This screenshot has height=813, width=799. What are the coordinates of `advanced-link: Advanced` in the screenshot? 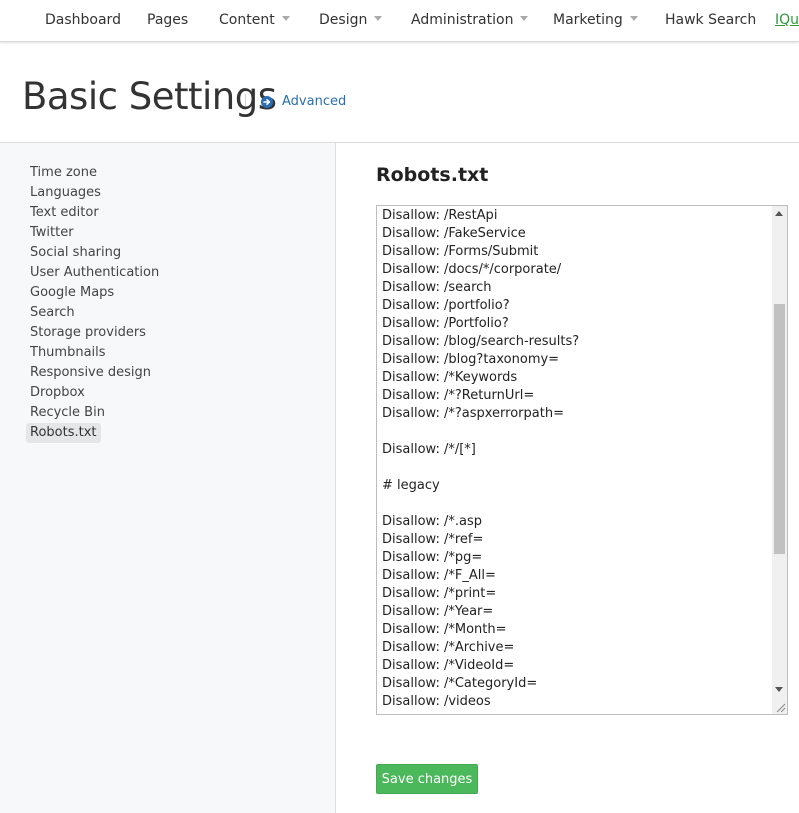 It's located at (303, 101).